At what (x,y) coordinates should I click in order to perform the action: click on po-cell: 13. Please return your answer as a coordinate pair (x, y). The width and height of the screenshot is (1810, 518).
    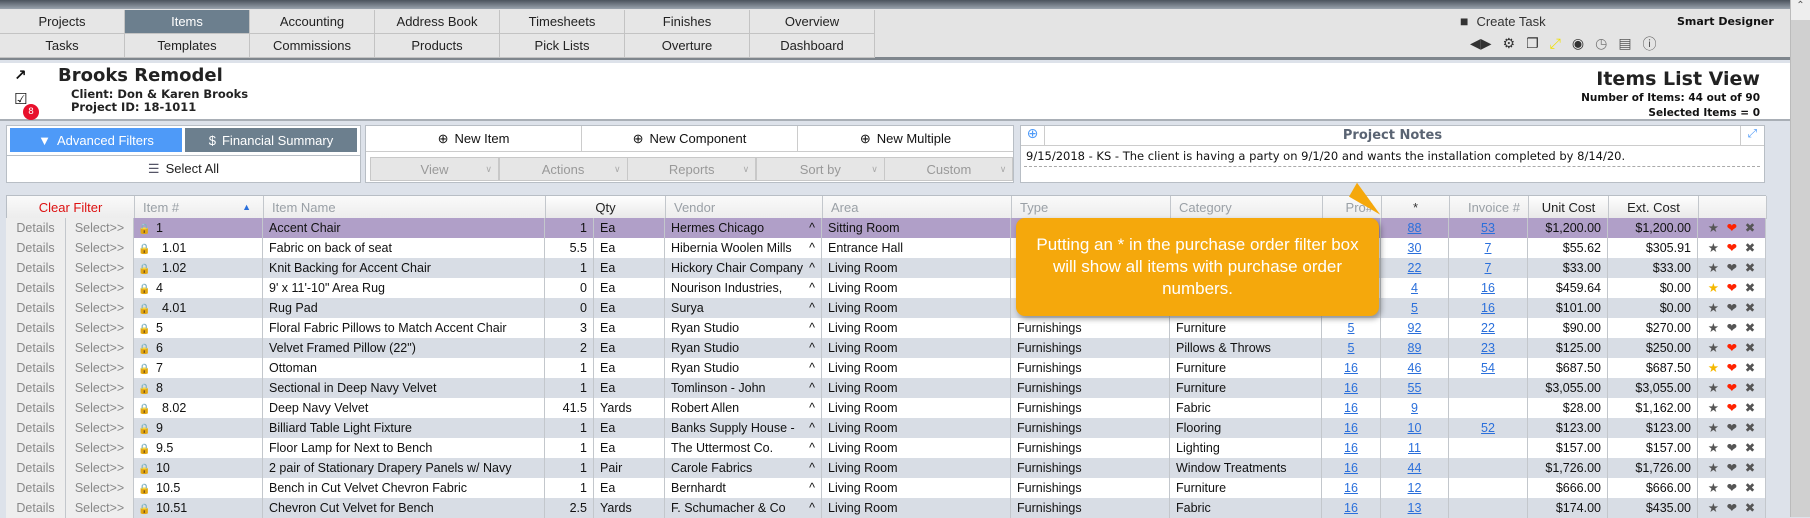
    Looking at the image, I should click on (1415, 508).